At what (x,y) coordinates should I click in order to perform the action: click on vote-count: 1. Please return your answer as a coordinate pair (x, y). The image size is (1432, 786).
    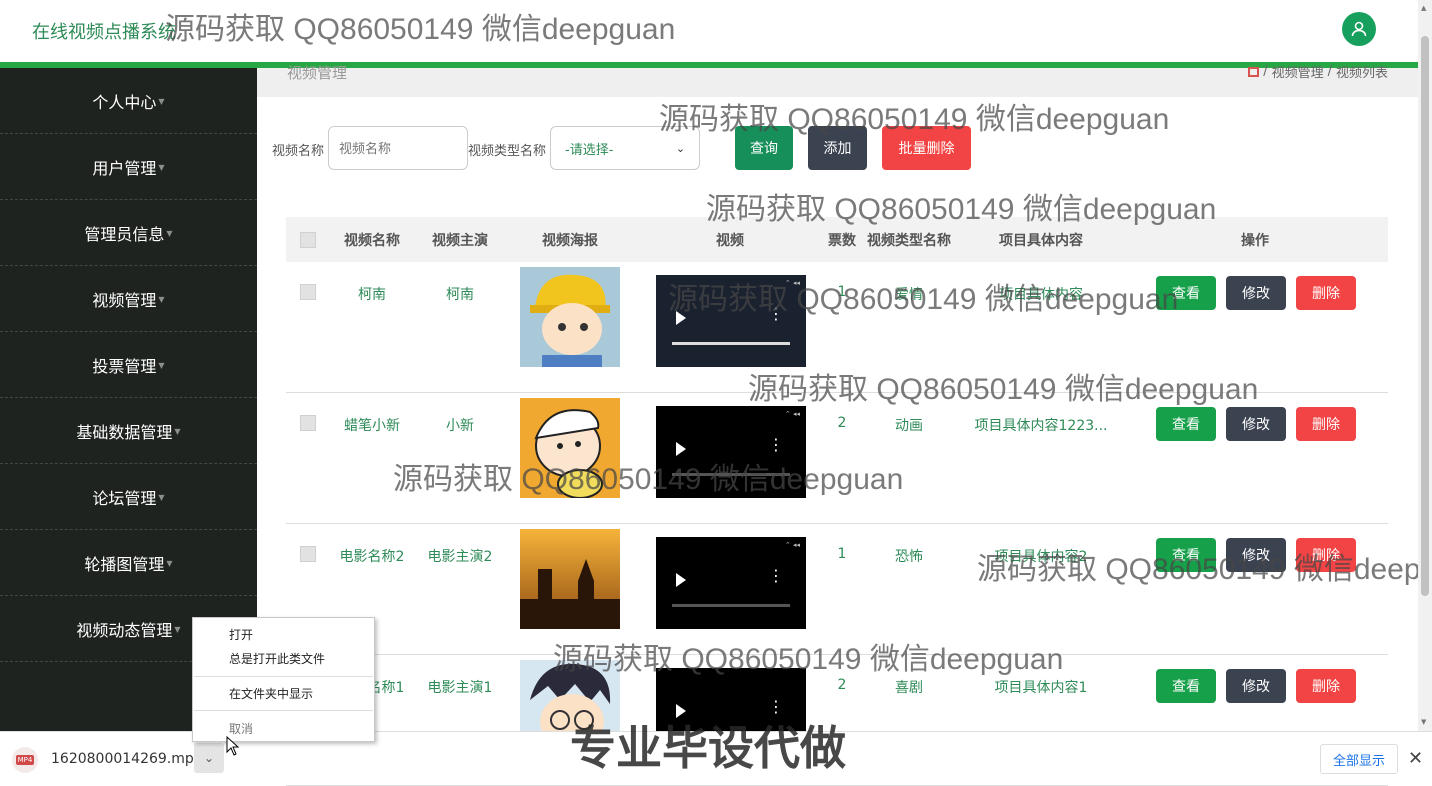
    Looking at the image, I should click on (842, 554).